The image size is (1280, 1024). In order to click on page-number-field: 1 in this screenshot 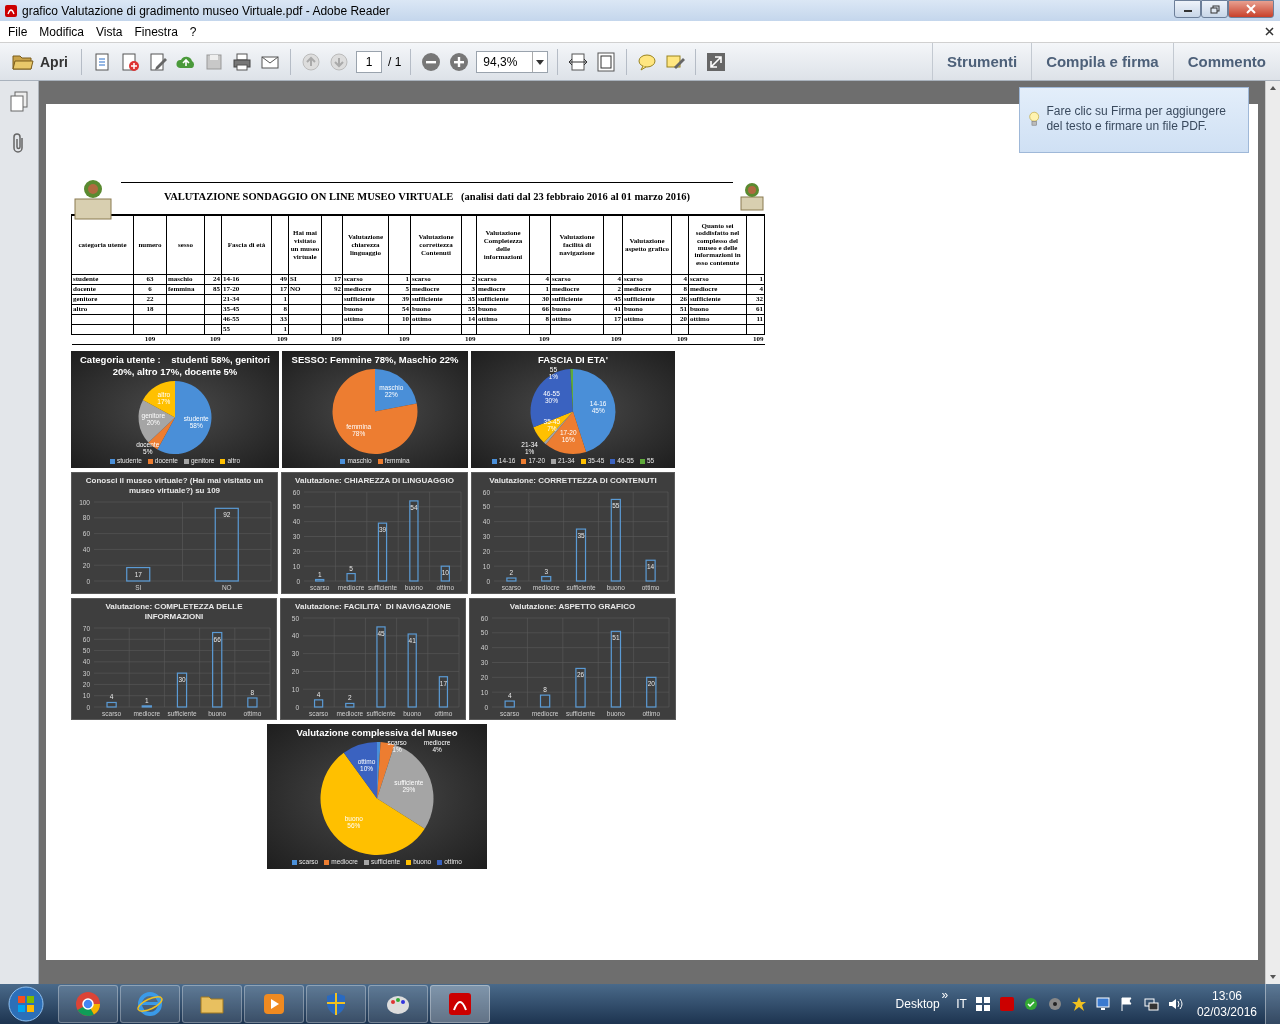, I will do `click(369, 61)`.